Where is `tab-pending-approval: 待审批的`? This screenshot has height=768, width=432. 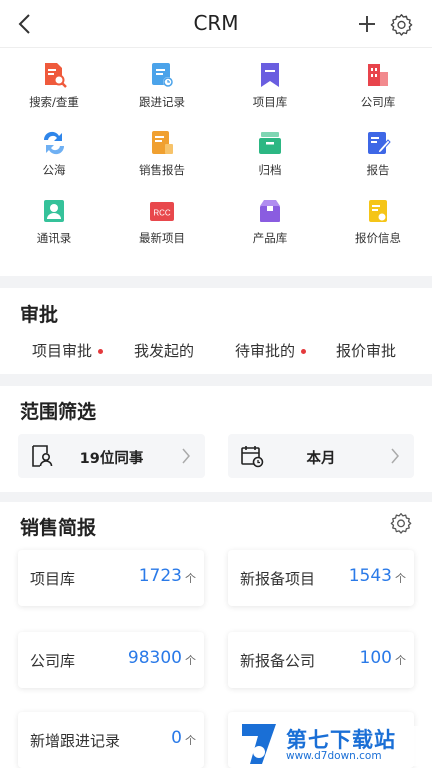
tab-pending-approval: 待审批的 is located at coordinates (271, 350).